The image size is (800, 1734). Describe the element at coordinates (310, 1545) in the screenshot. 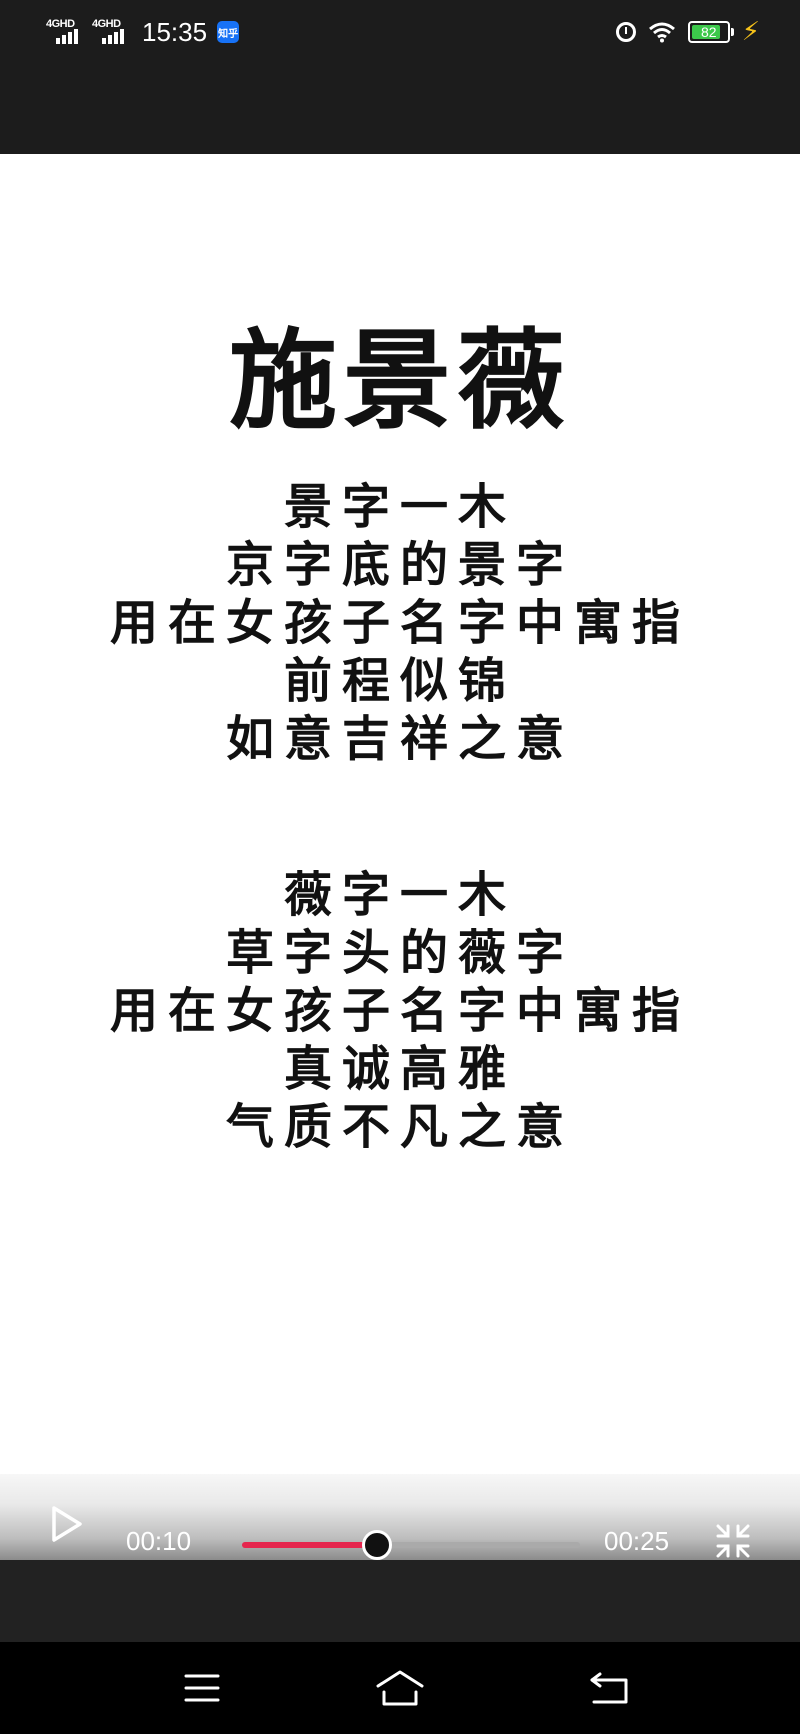

I see `progress-played` at that location.